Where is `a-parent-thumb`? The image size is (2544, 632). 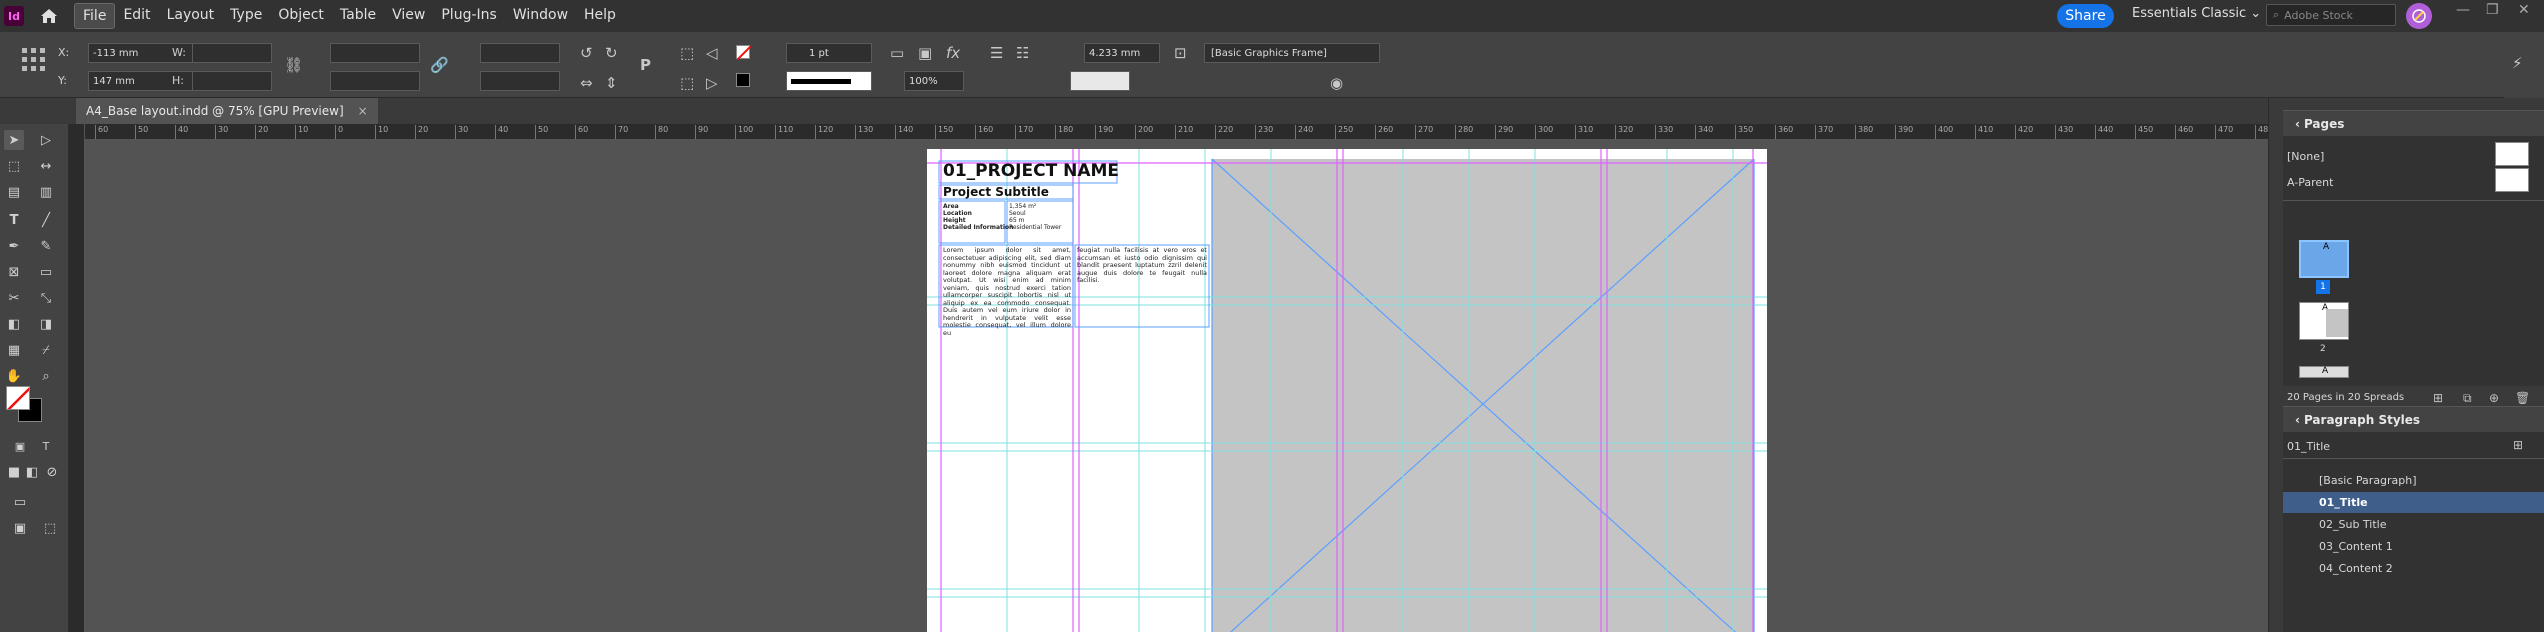
a-parent-thumb is located at coordinates (2512, 180).